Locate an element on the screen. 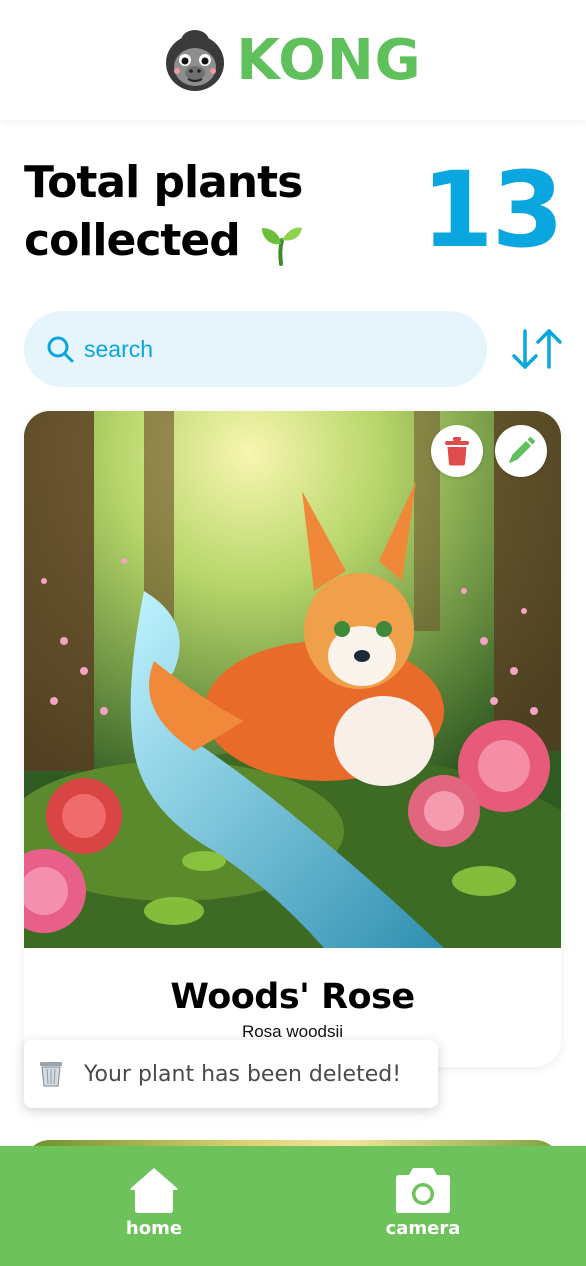 The width and height of the screenshot is (586, 1266). toast-message: Your plant has been deleted! is located at coordinates (243, 1074).